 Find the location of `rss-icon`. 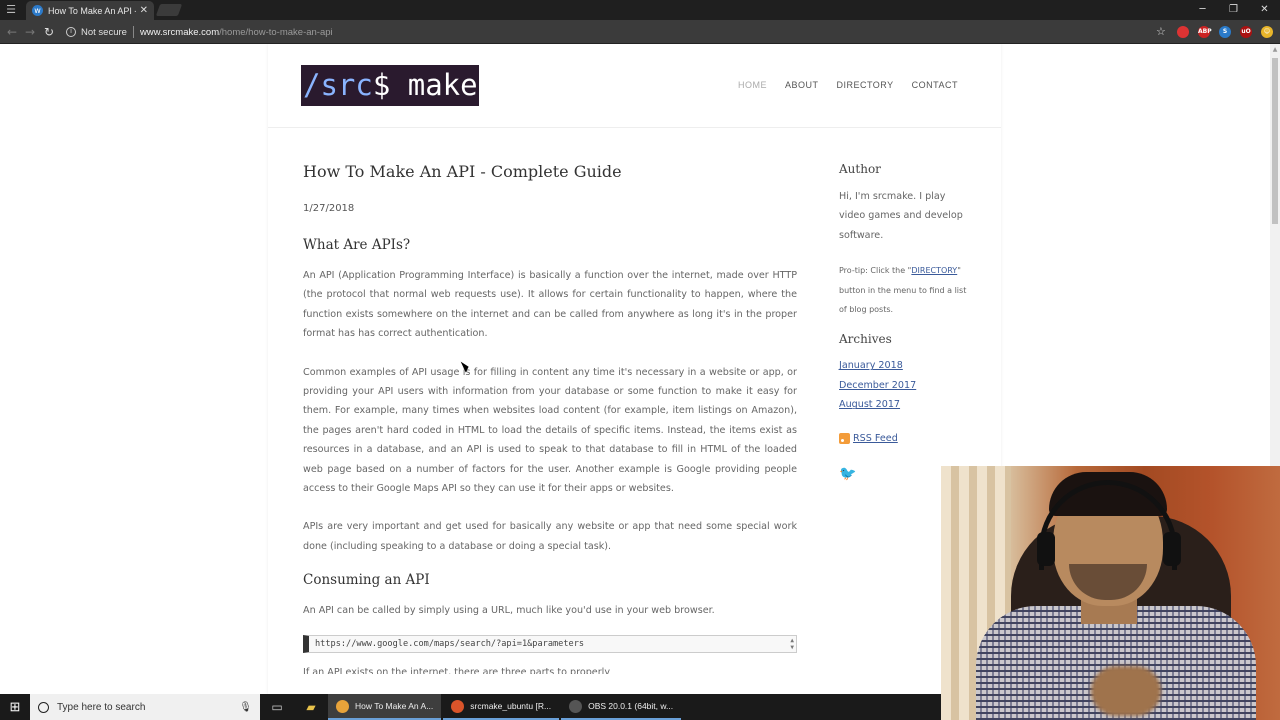

rss-icon is located at coordinates (844, 439).